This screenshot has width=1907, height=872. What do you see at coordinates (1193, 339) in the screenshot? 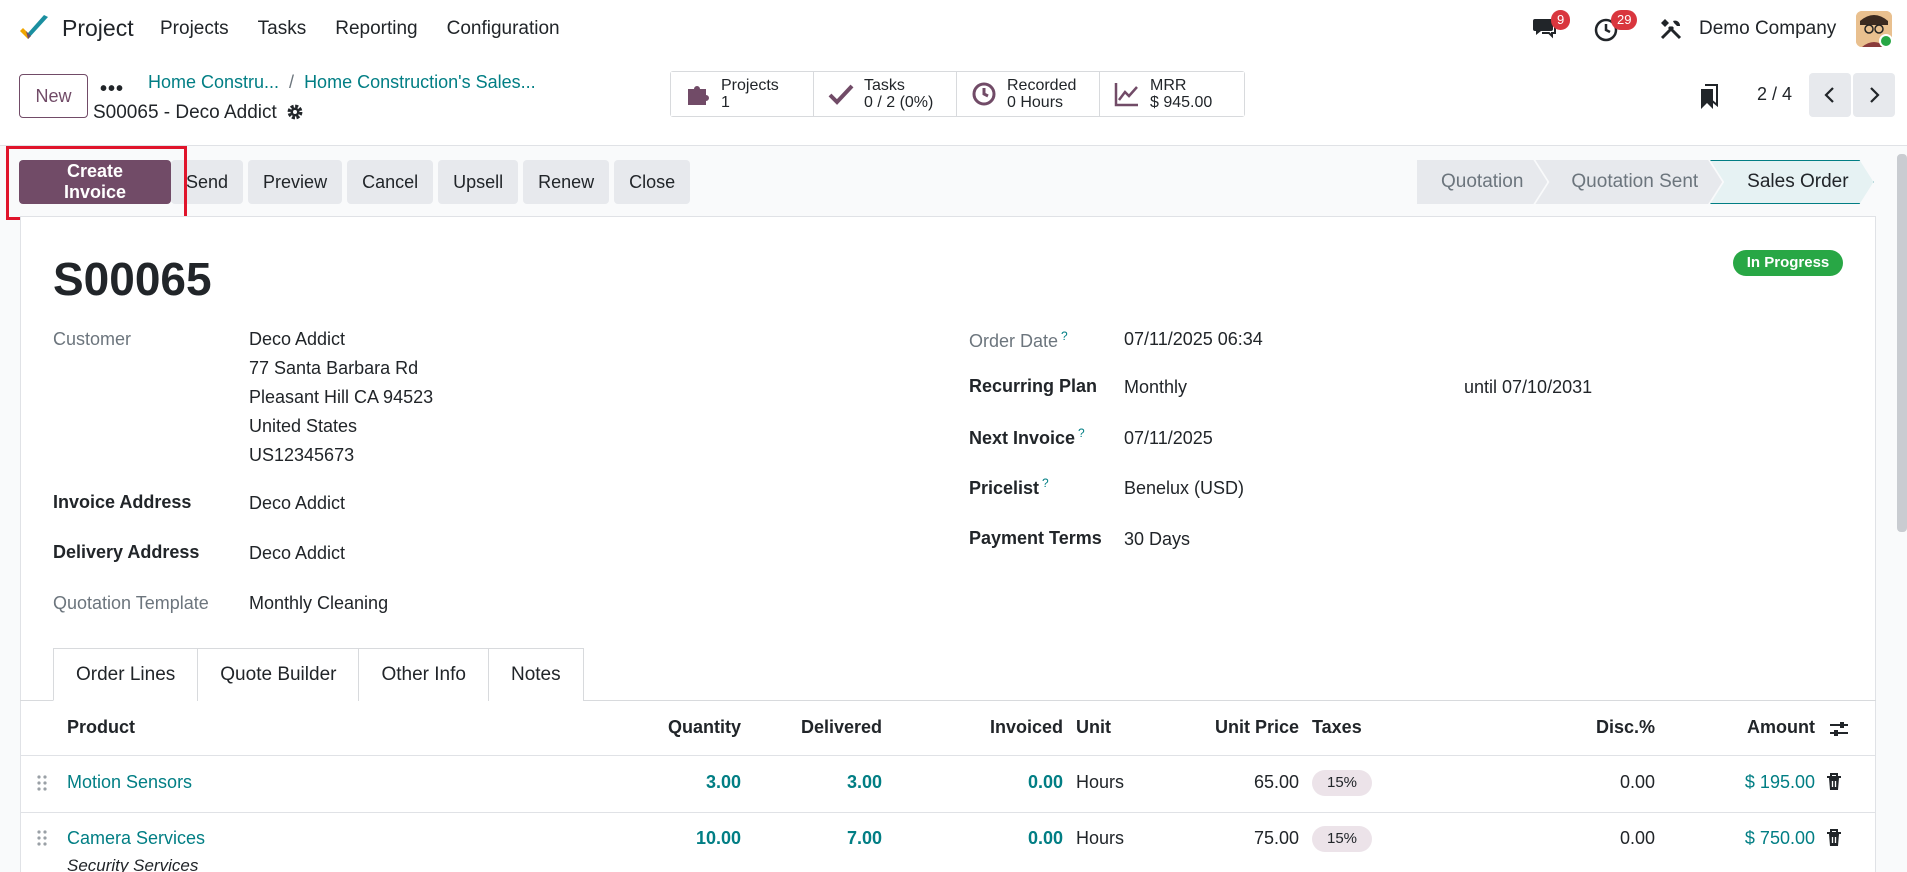
I see `order-date-field: 07/11/2025 06:34` at bounding box center [1193, 339].